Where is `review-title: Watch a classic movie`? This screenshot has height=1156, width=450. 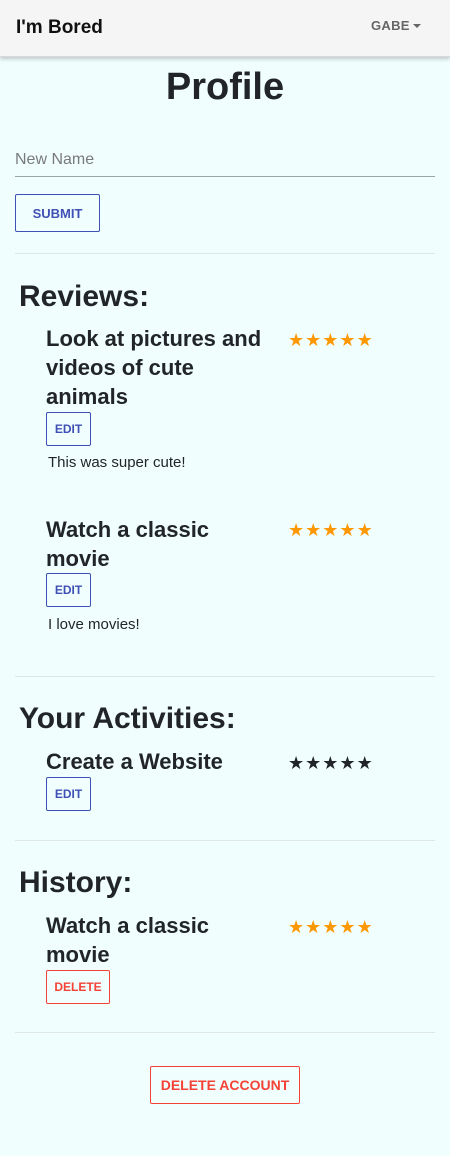 review-title: Watch a classic movie is located at coordinates (128, 544).